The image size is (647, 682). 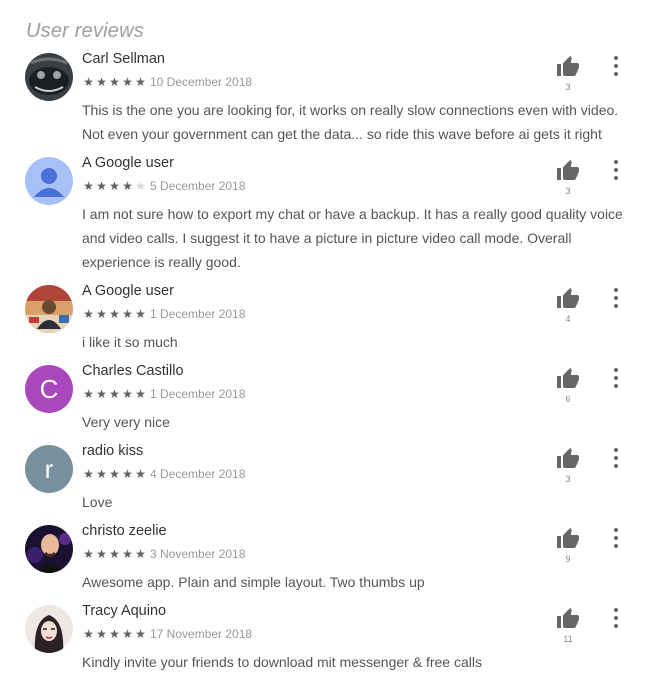 I want to click on avatar-letter: r, so click(x=49, y=469).